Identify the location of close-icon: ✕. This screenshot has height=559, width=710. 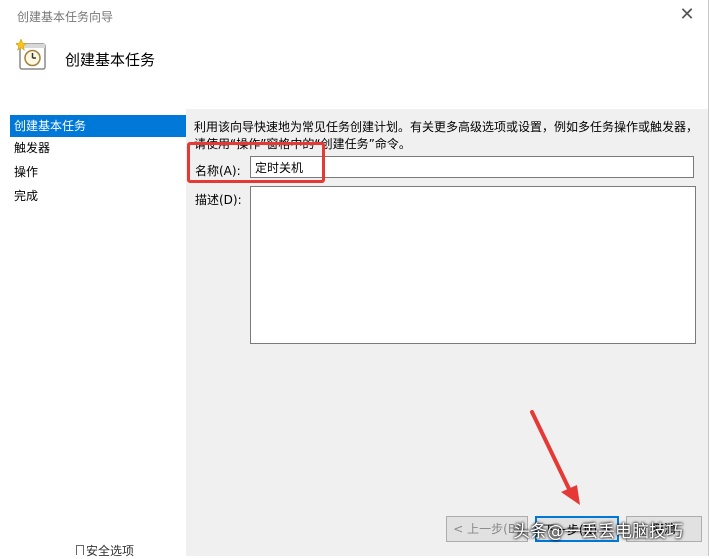
(687, 15).